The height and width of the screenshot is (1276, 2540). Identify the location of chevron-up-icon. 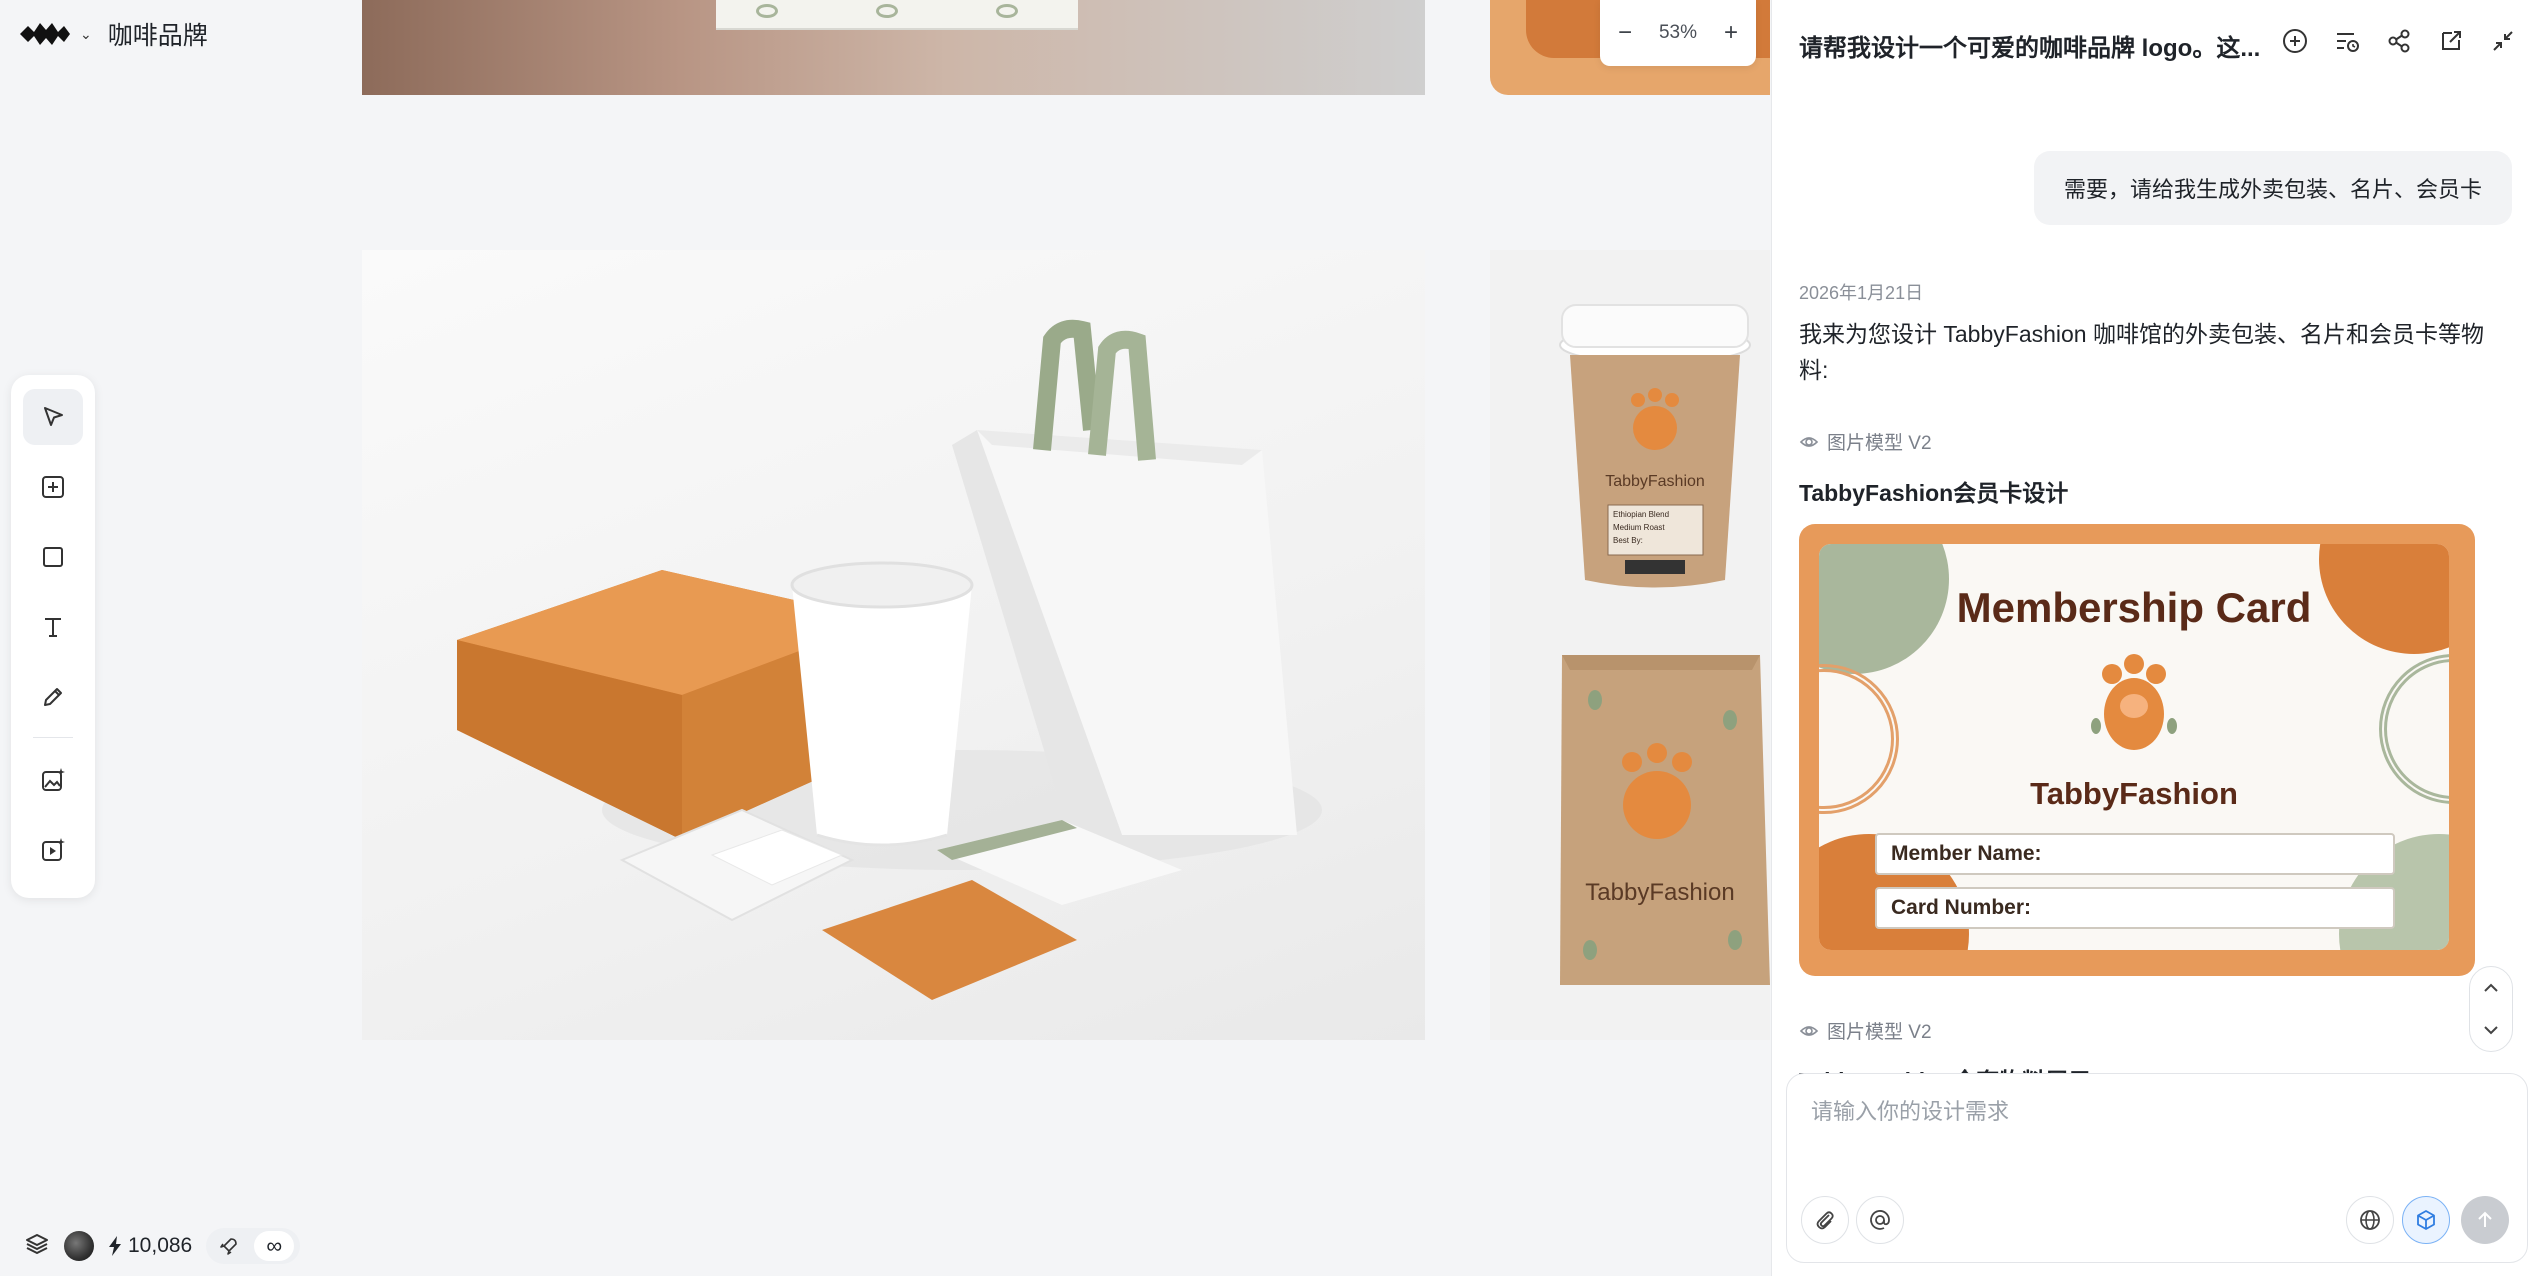
(2491, 987).